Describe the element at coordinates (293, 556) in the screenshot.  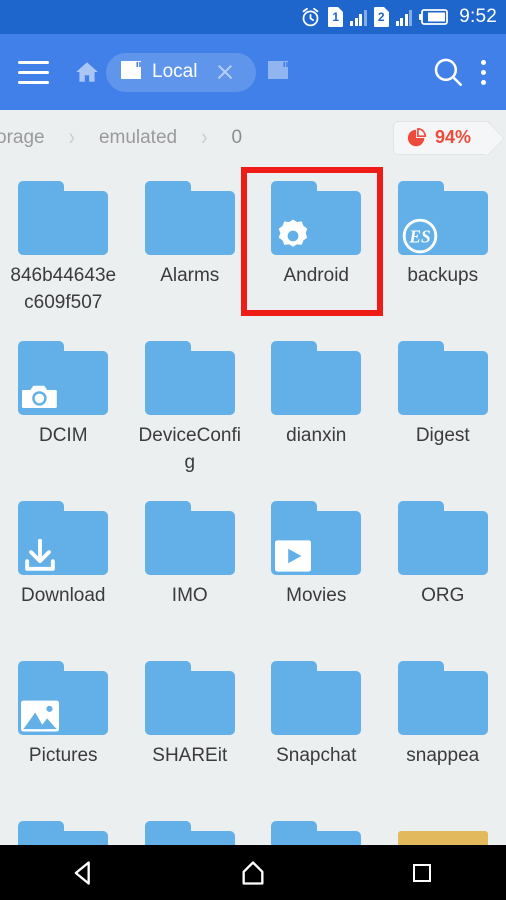
I see `play-icon` at that location.